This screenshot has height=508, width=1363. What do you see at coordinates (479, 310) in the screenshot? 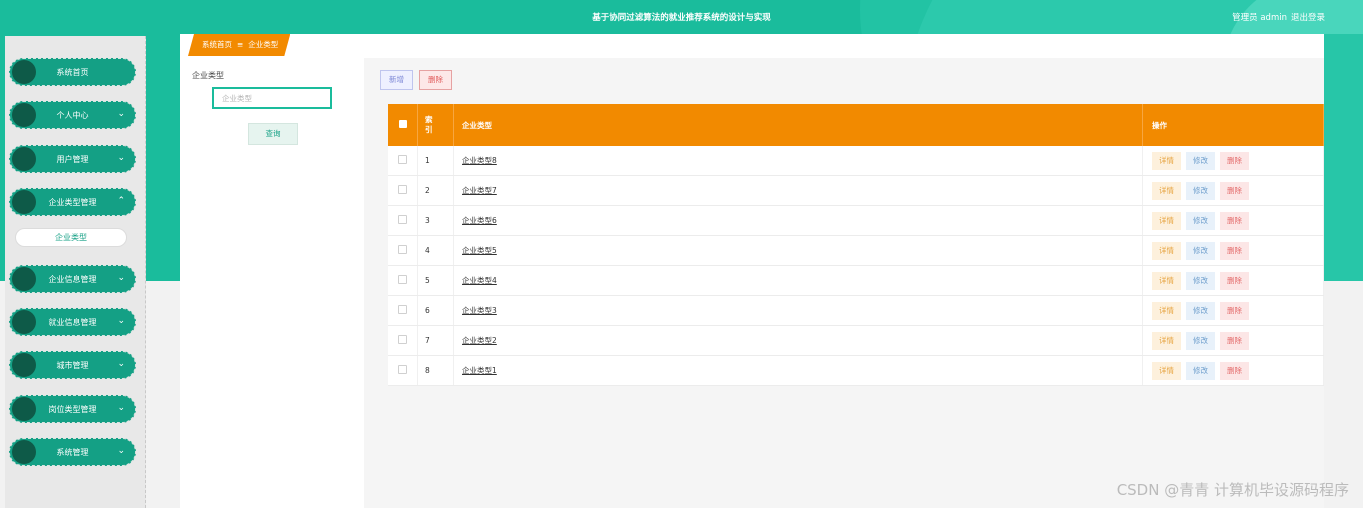
I see `row-company-type-link: 企业类型3` at bounding box center [479, 310].